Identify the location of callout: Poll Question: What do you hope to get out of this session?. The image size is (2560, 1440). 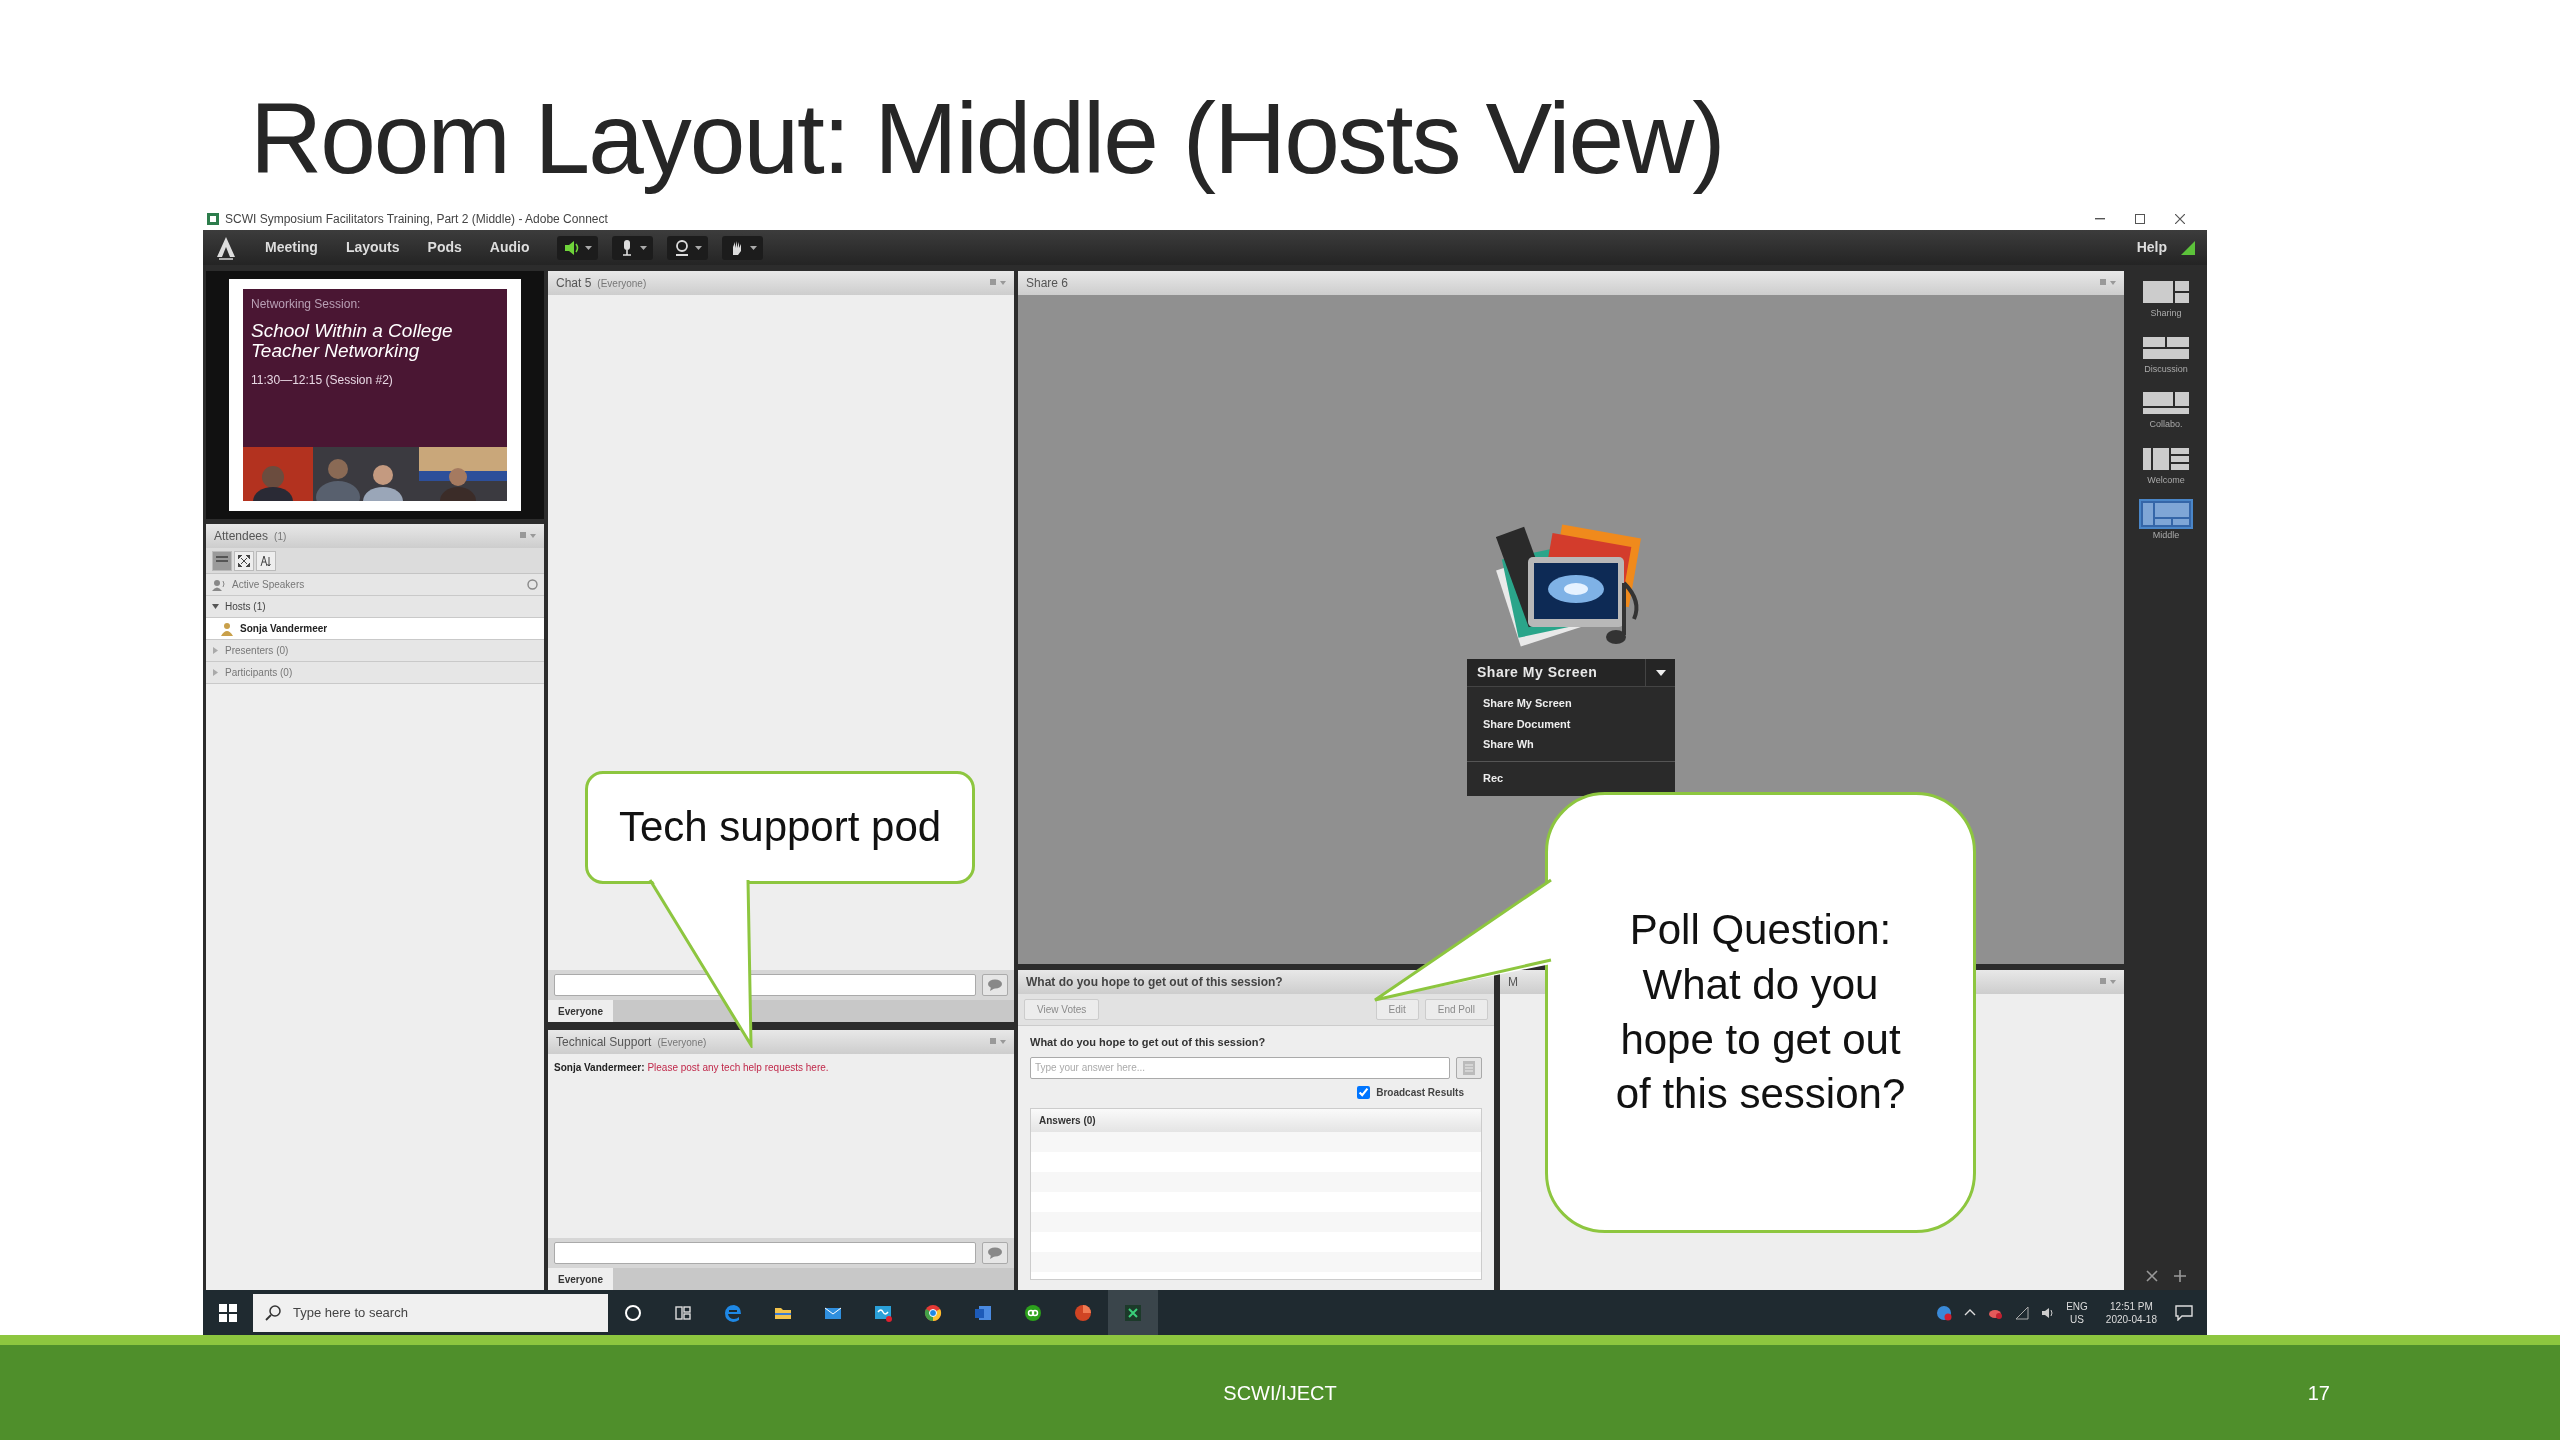
(1760, 1012).